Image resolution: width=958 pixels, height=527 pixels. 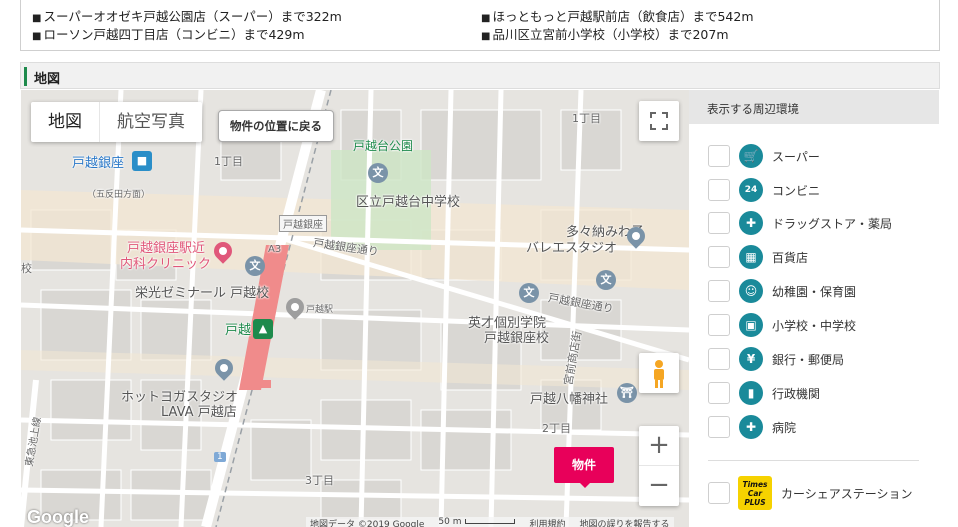 What do you see at coordinates (168, 33) in the screenshot?
I see `nearby-item: ローソン戸越四丁目店（コンビニ）まで429m` at bounding box center [168, 33].